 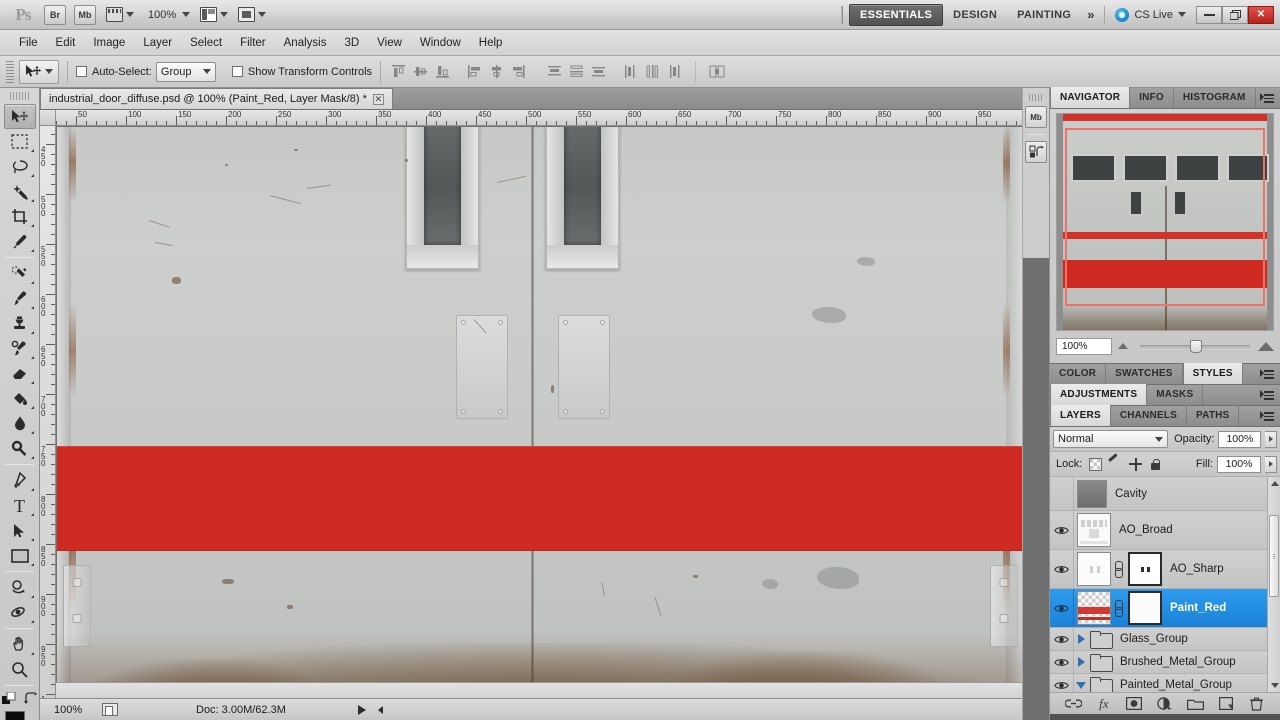 What do you see at coordinates (361, 709) in the screenshot?
I see `status-play-icon` at bounding box center [361, 709].